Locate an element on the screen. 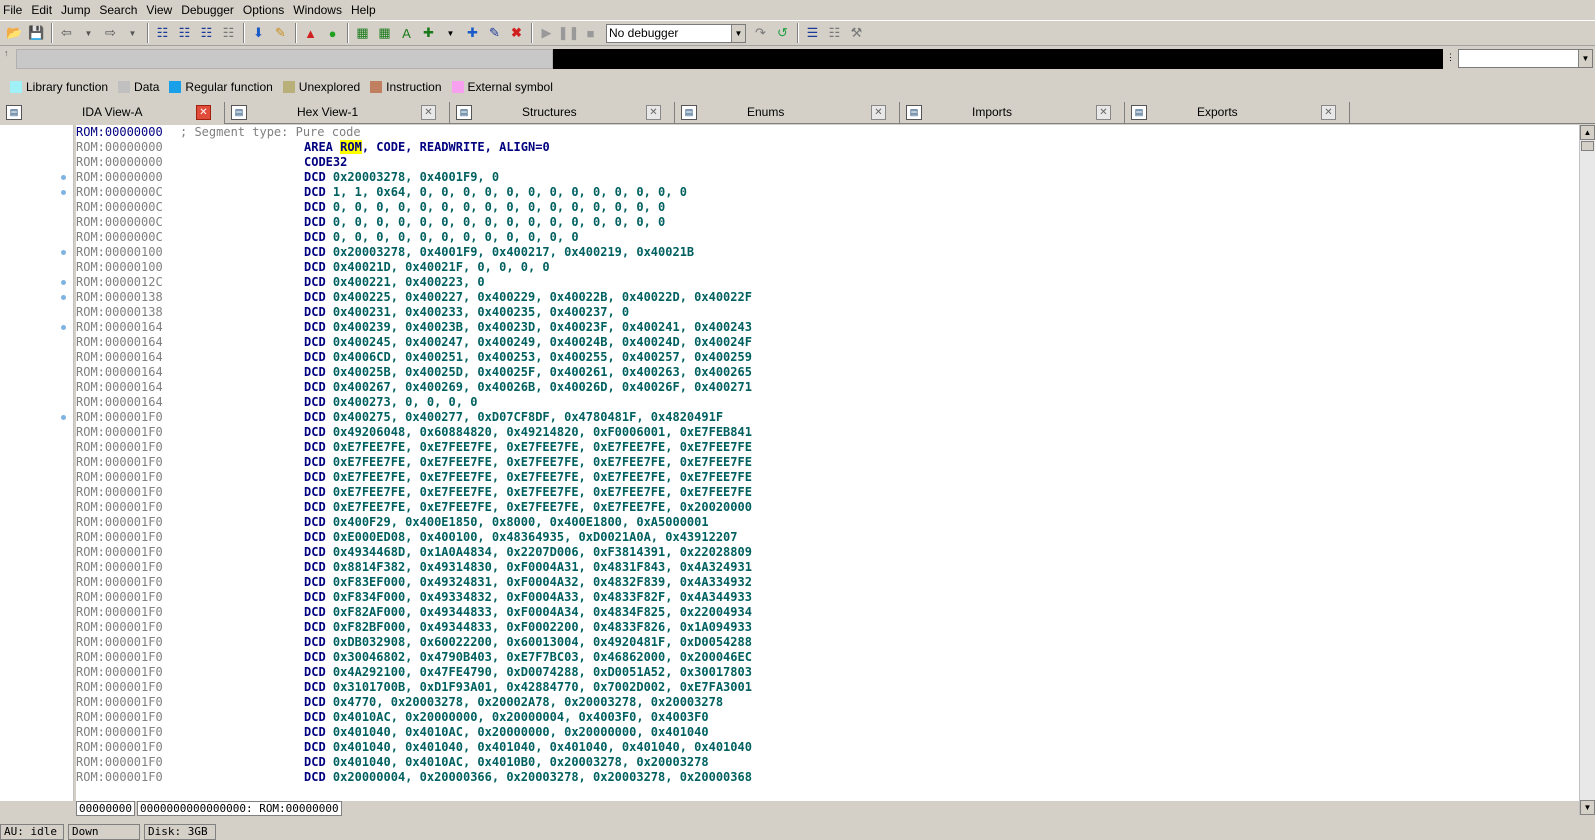  create-string-icon: A is located at coordinates (406, 33).